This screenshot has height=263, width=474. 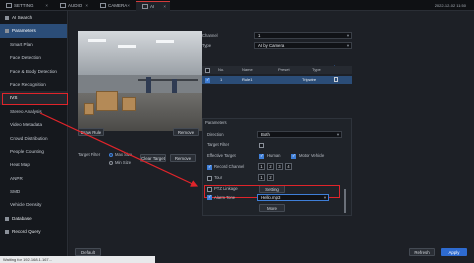 I want to click on arrow-line, so click(x=119, y=149).